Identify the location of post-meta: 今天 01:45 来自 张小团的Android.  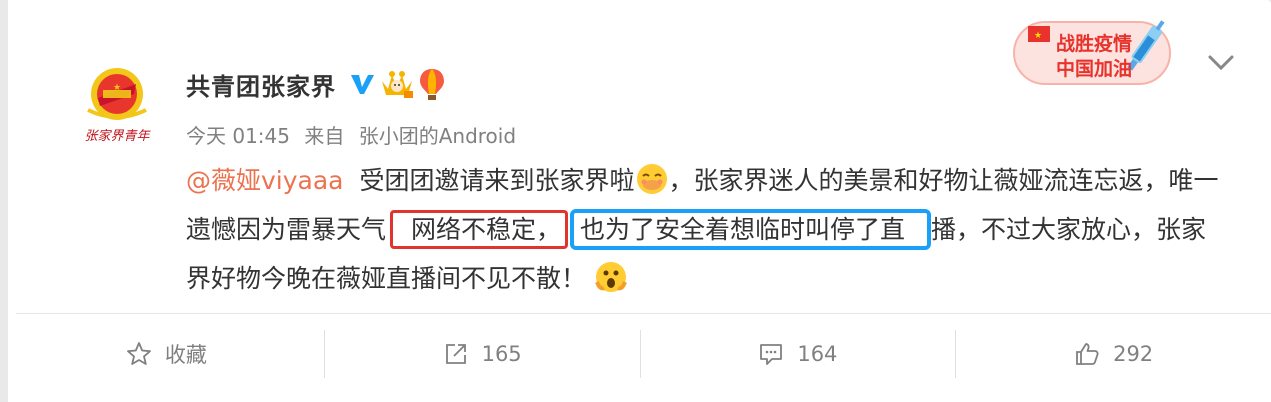
(351, 134).